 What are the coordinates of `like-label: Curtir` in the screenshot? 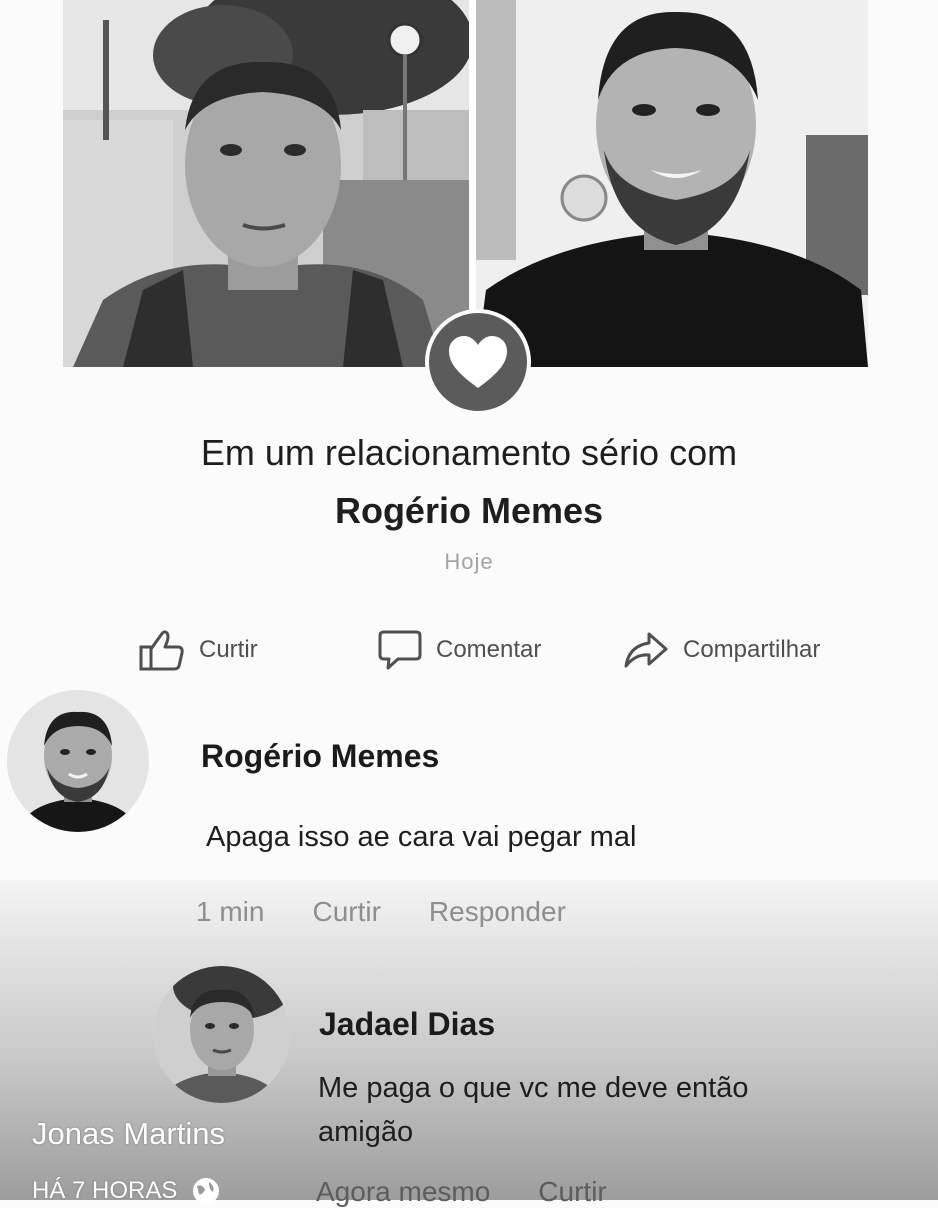 It's located at (228, 649).